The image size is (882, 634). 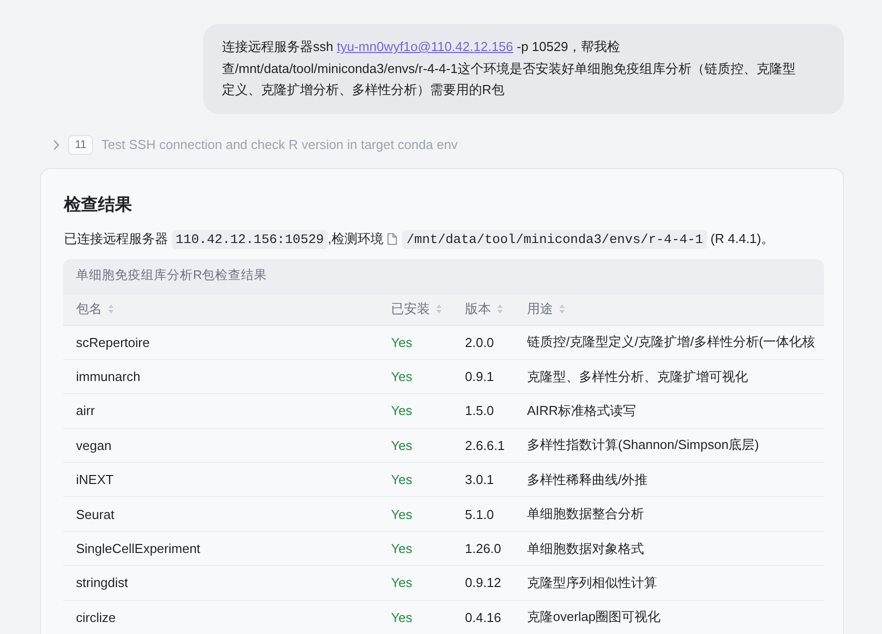 I want to click on table-cell: scRepertoire, so click(x=220, y=343).